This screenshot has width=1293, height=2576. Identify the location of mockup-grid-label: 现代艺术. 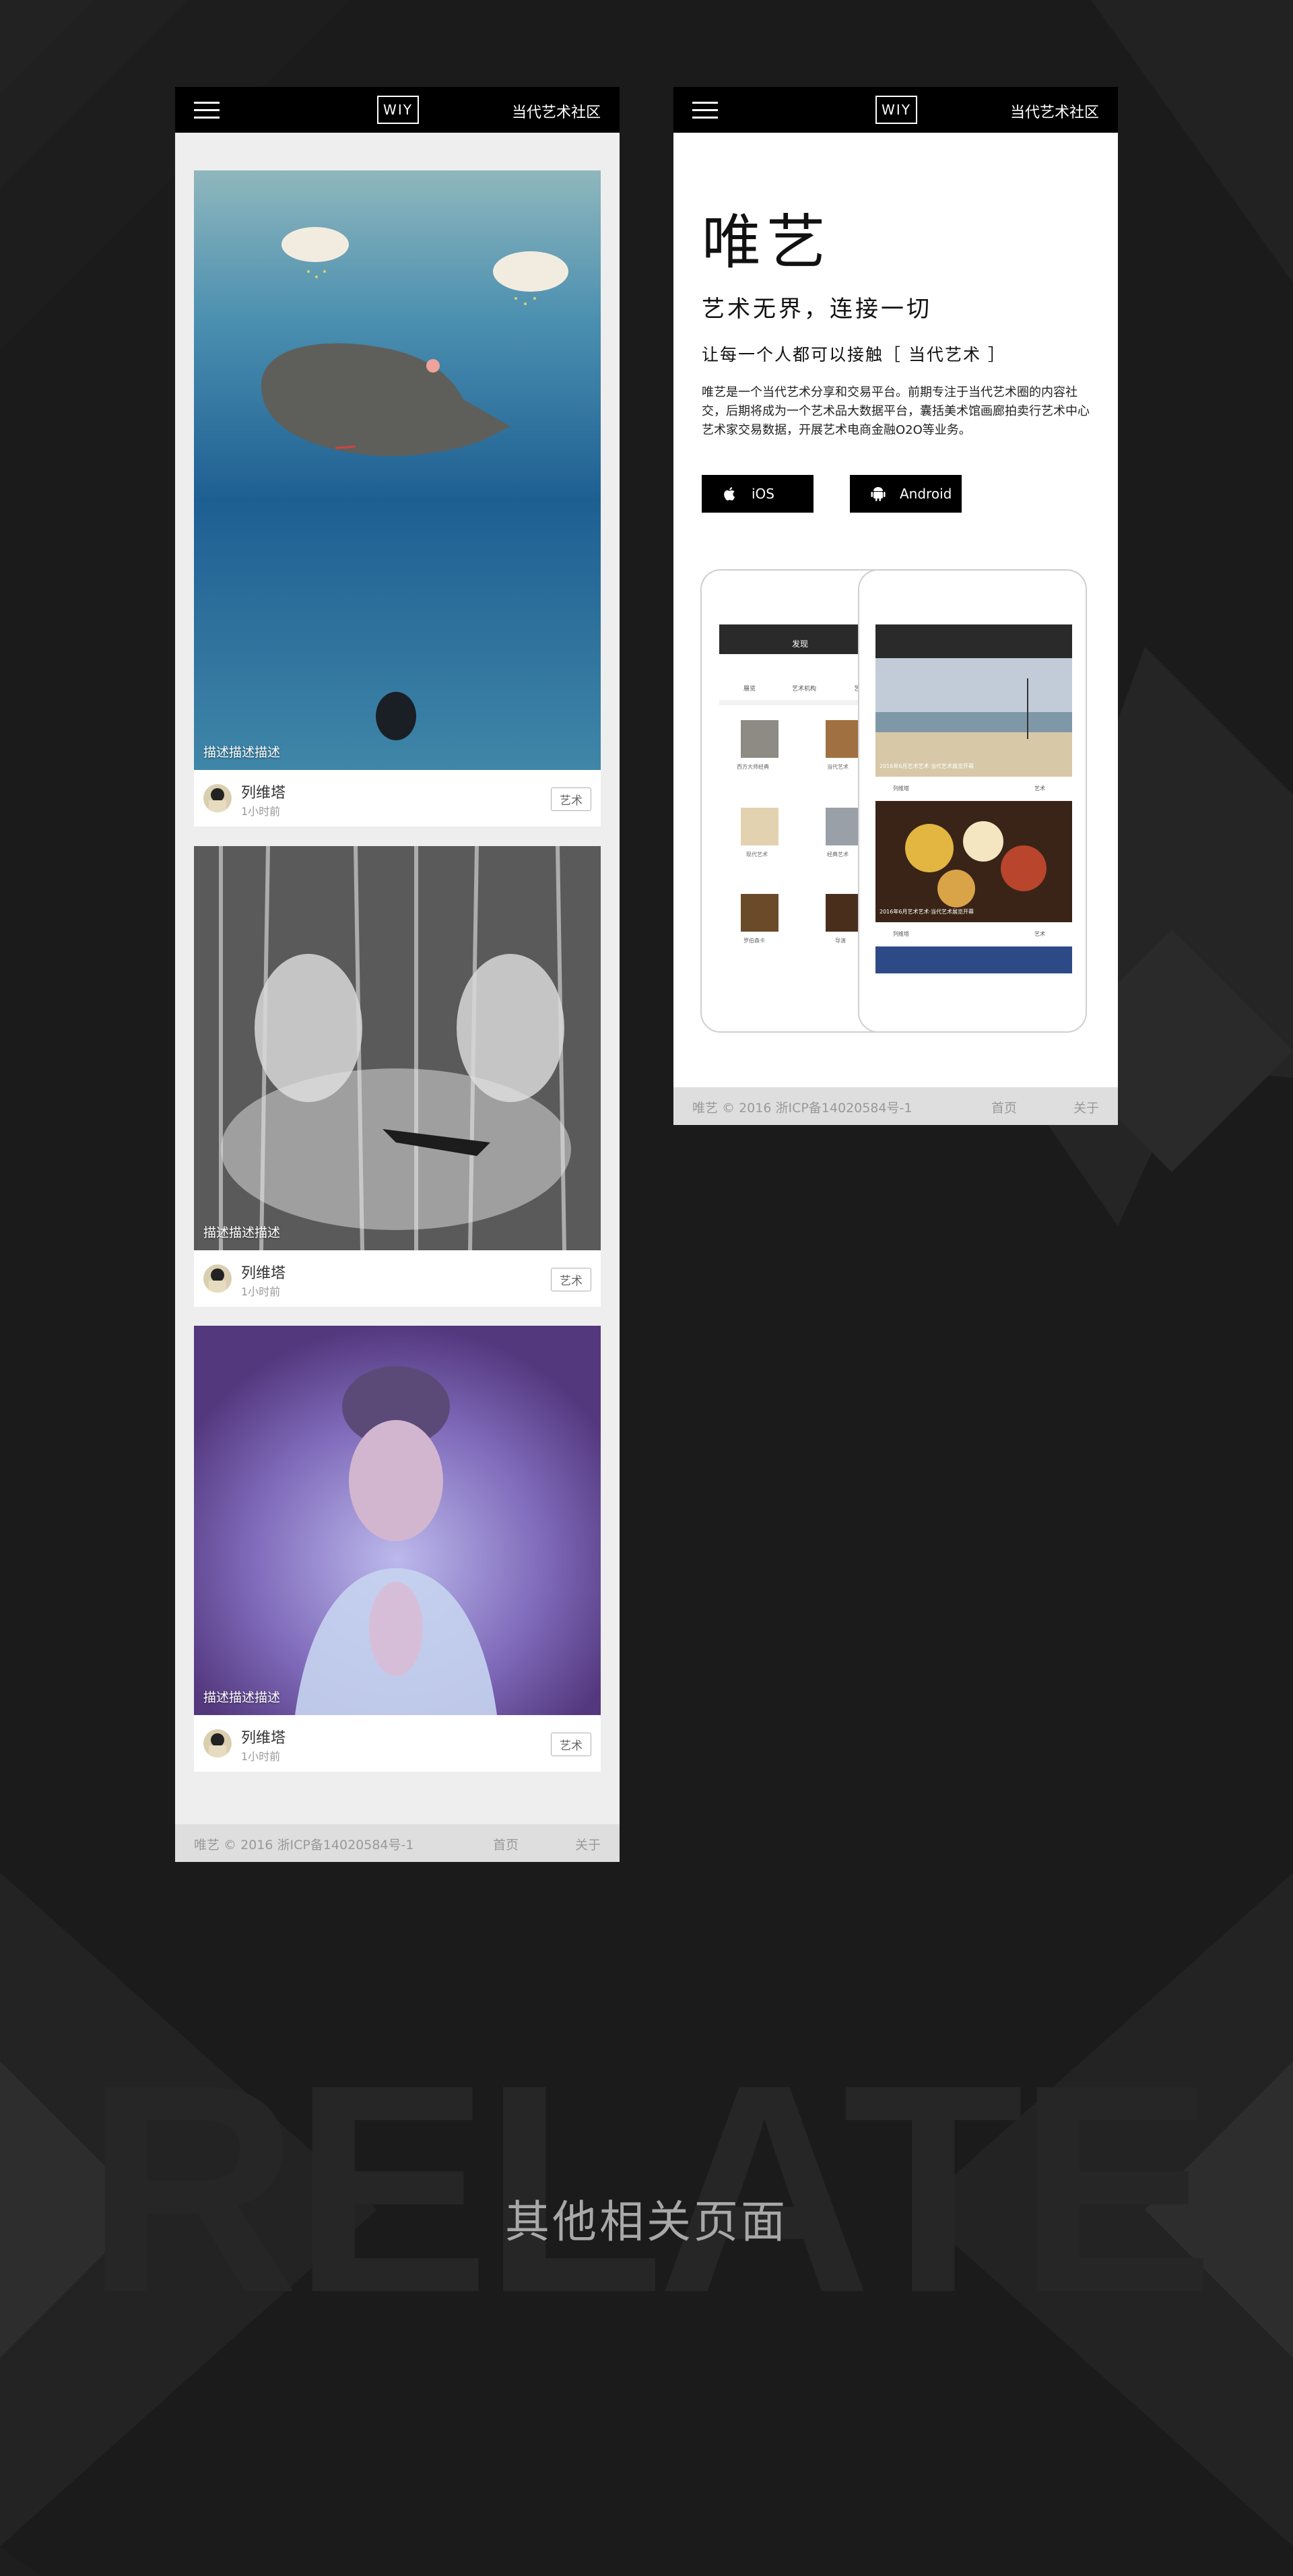
(757, 855).